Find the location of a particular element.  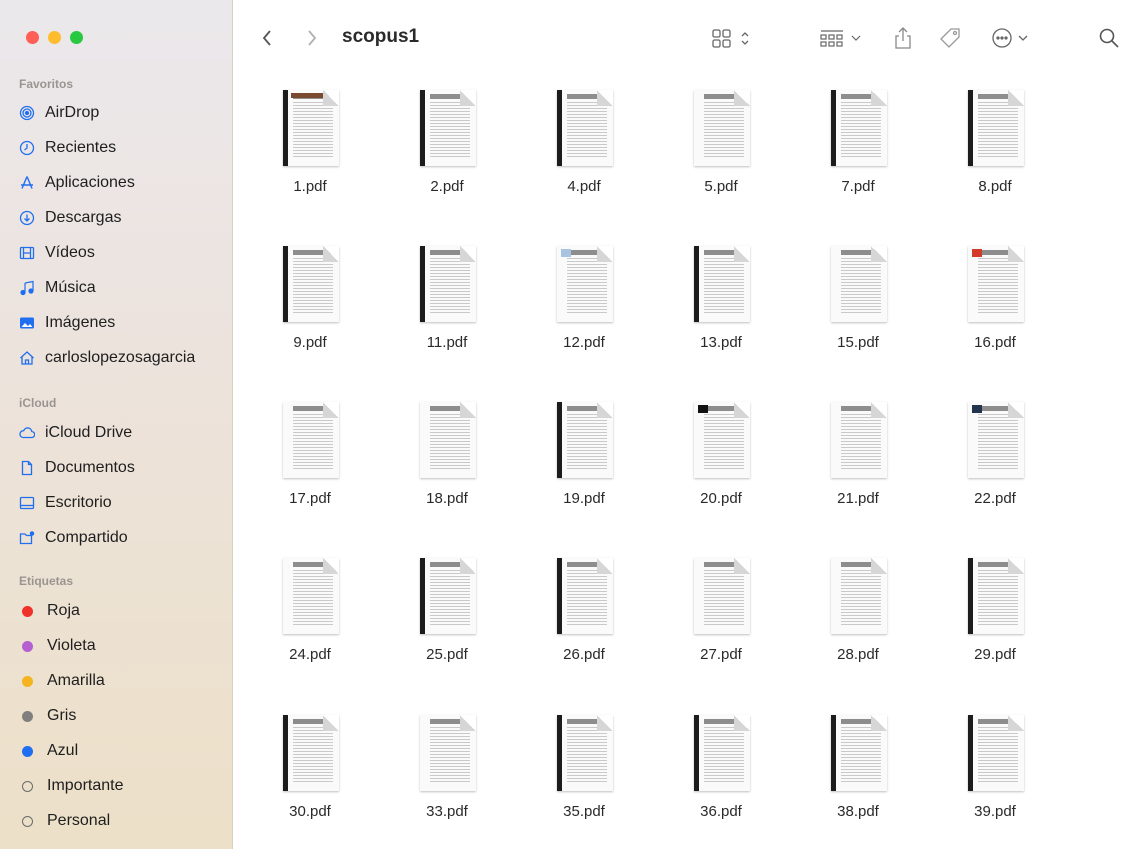

file-item: 4.pdf is located at coordinates (584, 154).